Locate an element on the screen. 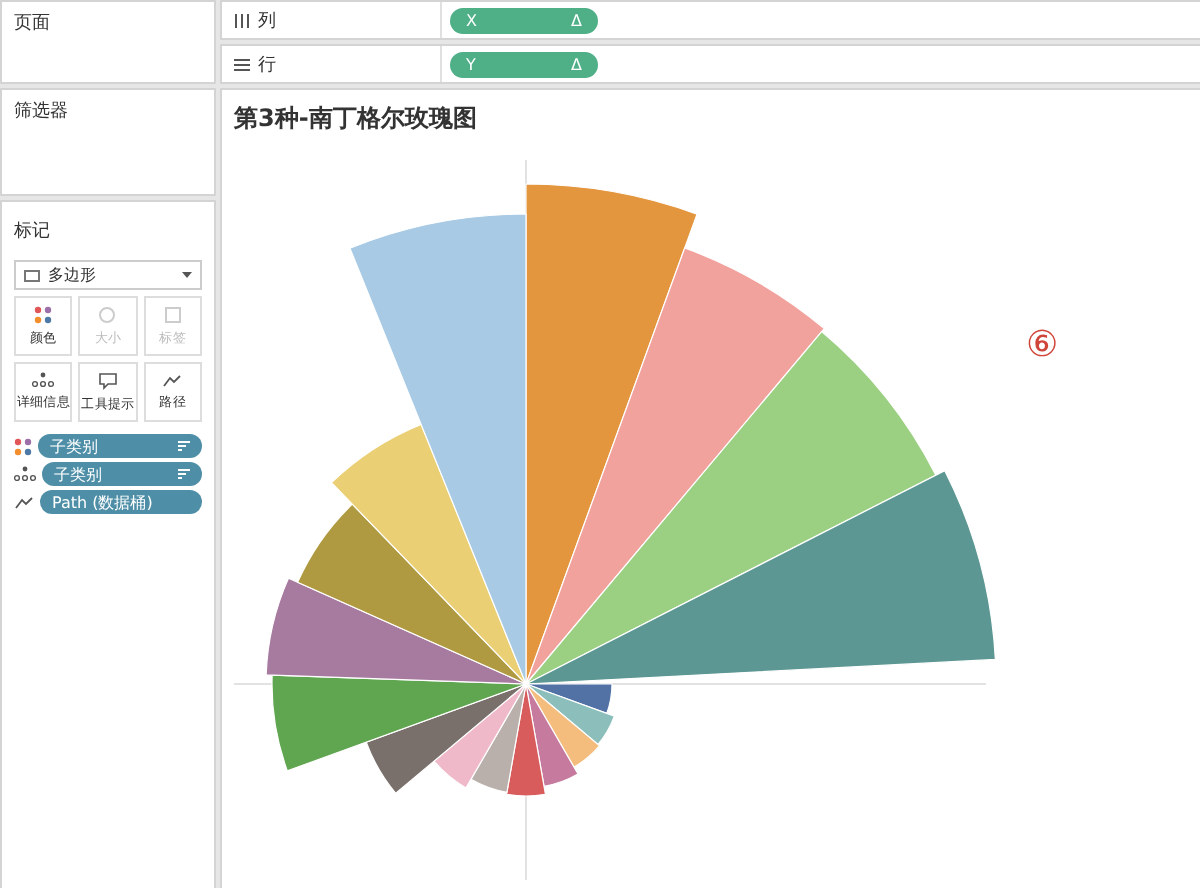 The height and width of the screenshot is (888, 1200). speech-bubble-icon is located at coordinates (107, 380).